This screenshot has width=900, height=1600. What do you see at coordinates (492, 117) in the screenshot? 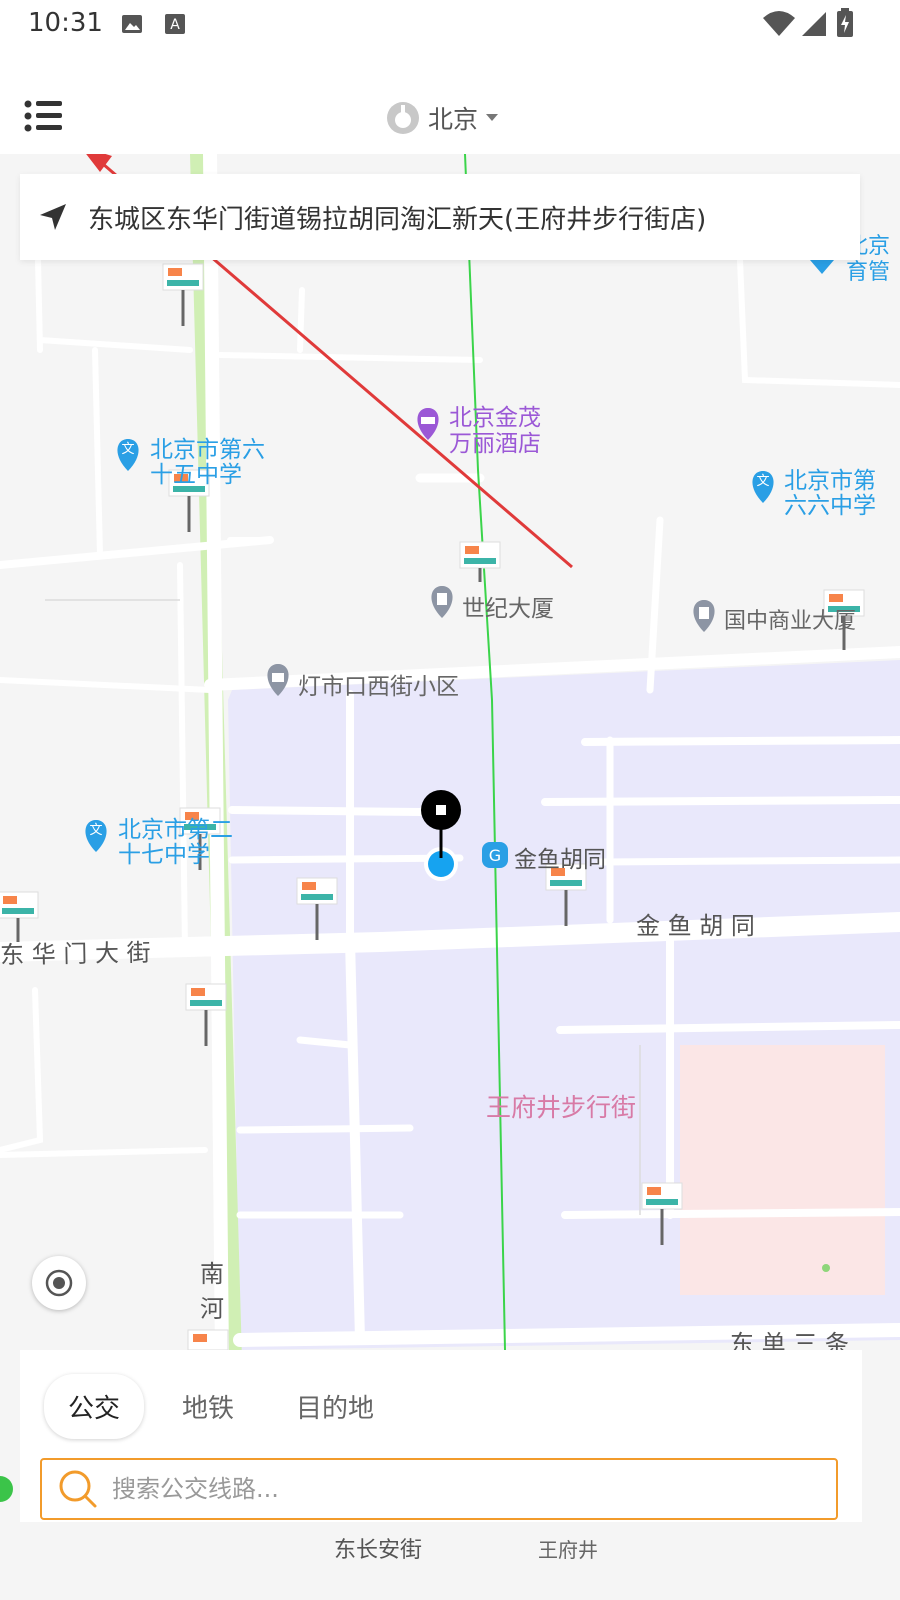
I see `chevron-down-icon` at bounding box center [492, 117].